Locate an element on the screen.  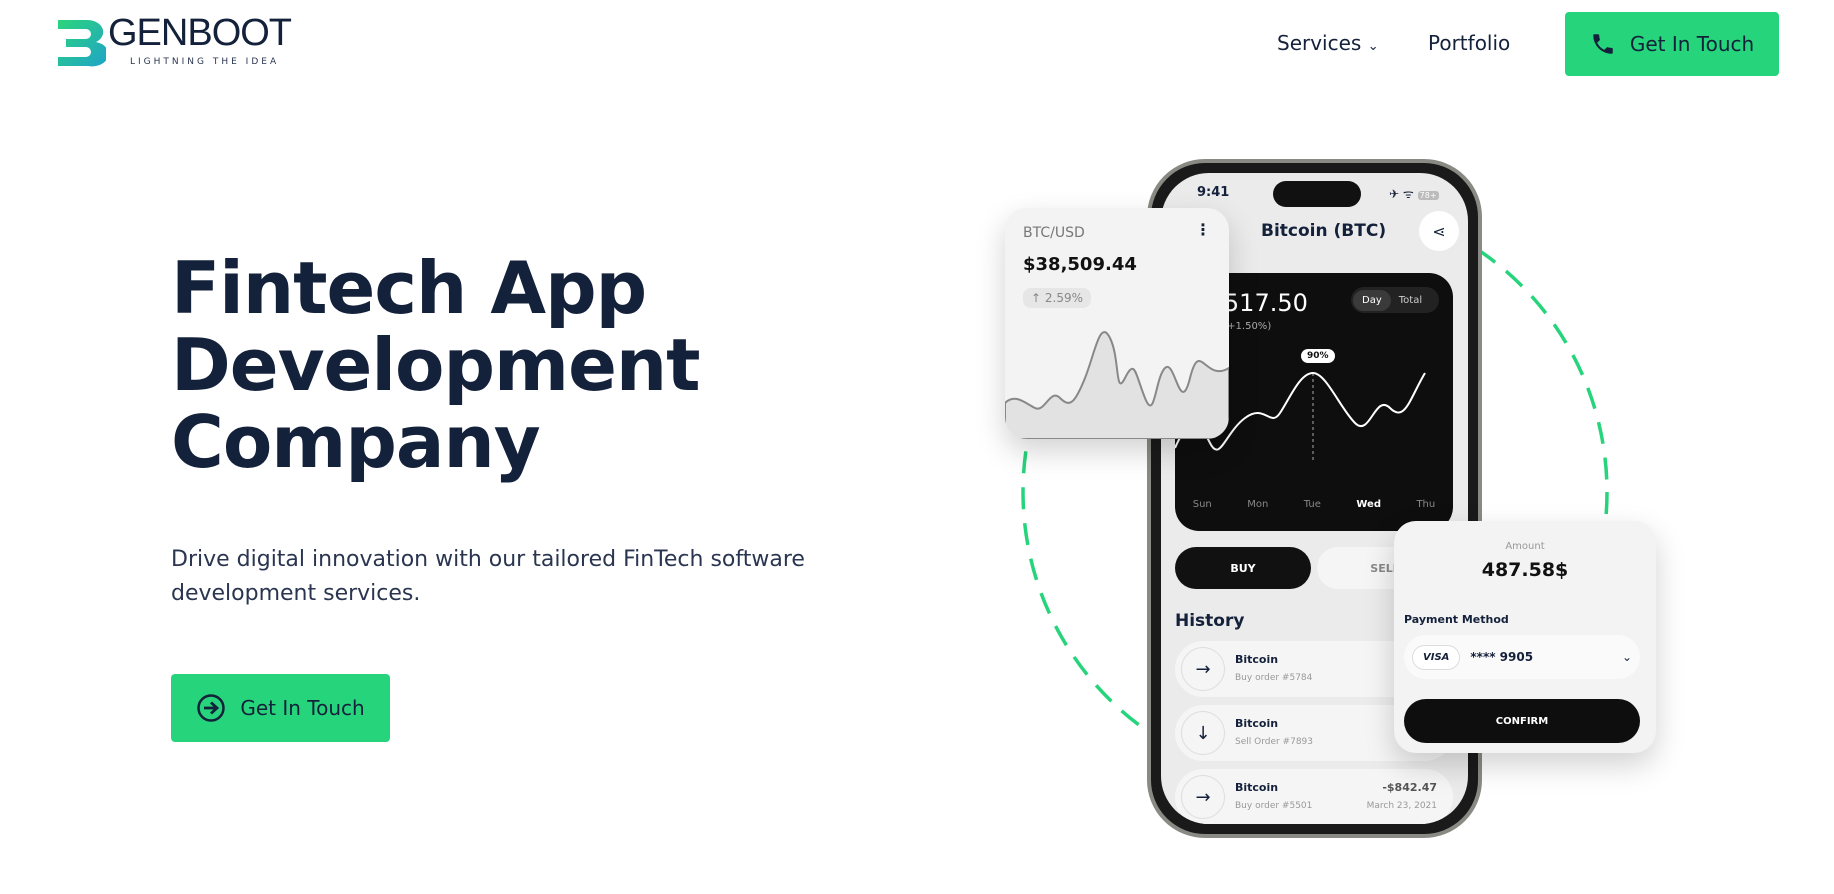
btc-sparkline is located at coordinates (1117, 385).